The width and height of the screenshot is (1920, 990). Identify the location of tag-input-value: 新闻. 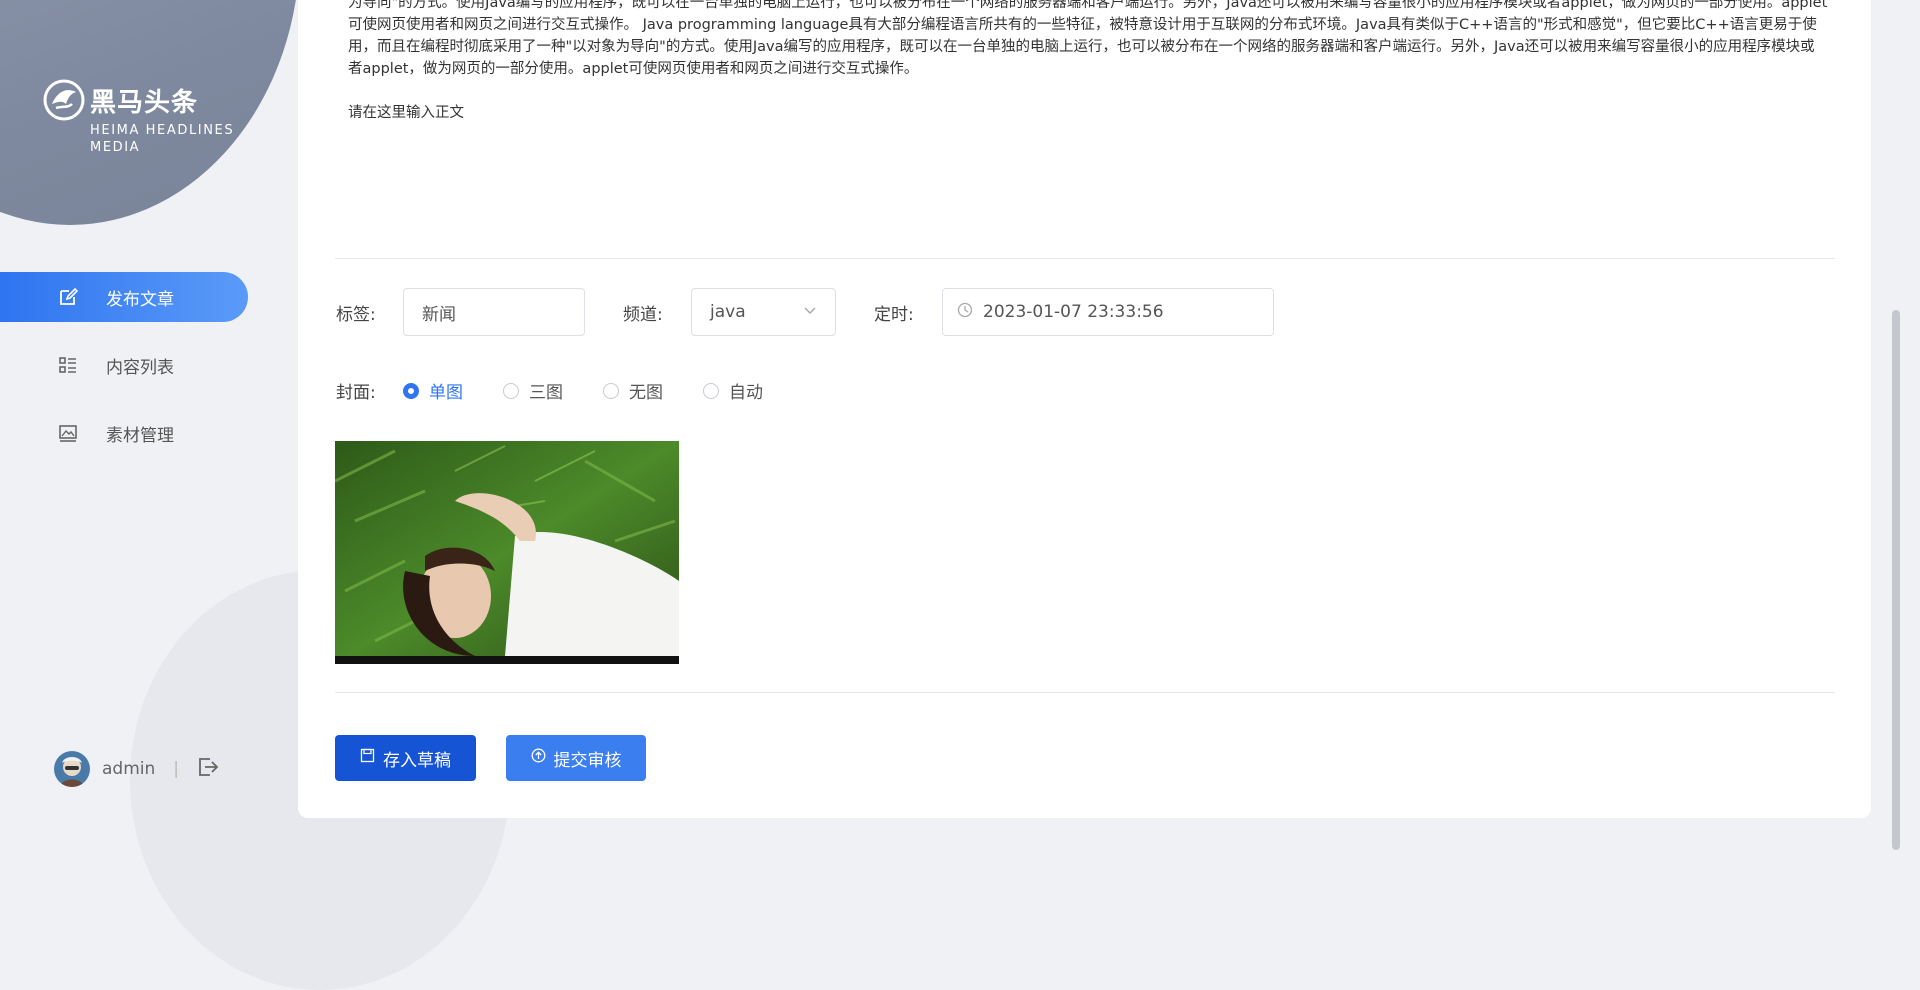
(439, 314).